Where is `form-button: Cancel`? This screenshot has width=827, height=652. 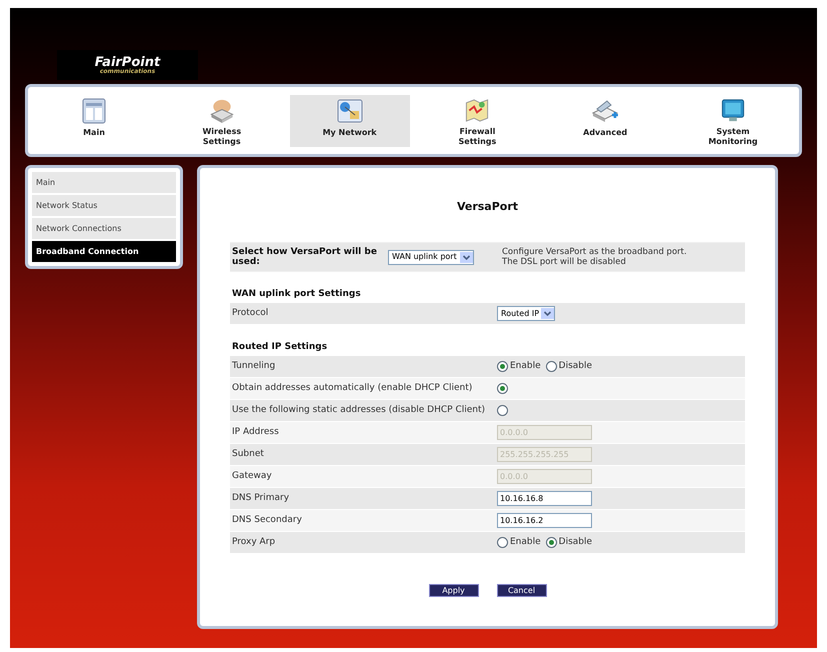 form-button: Cancel is located at coordinates (521, 590).